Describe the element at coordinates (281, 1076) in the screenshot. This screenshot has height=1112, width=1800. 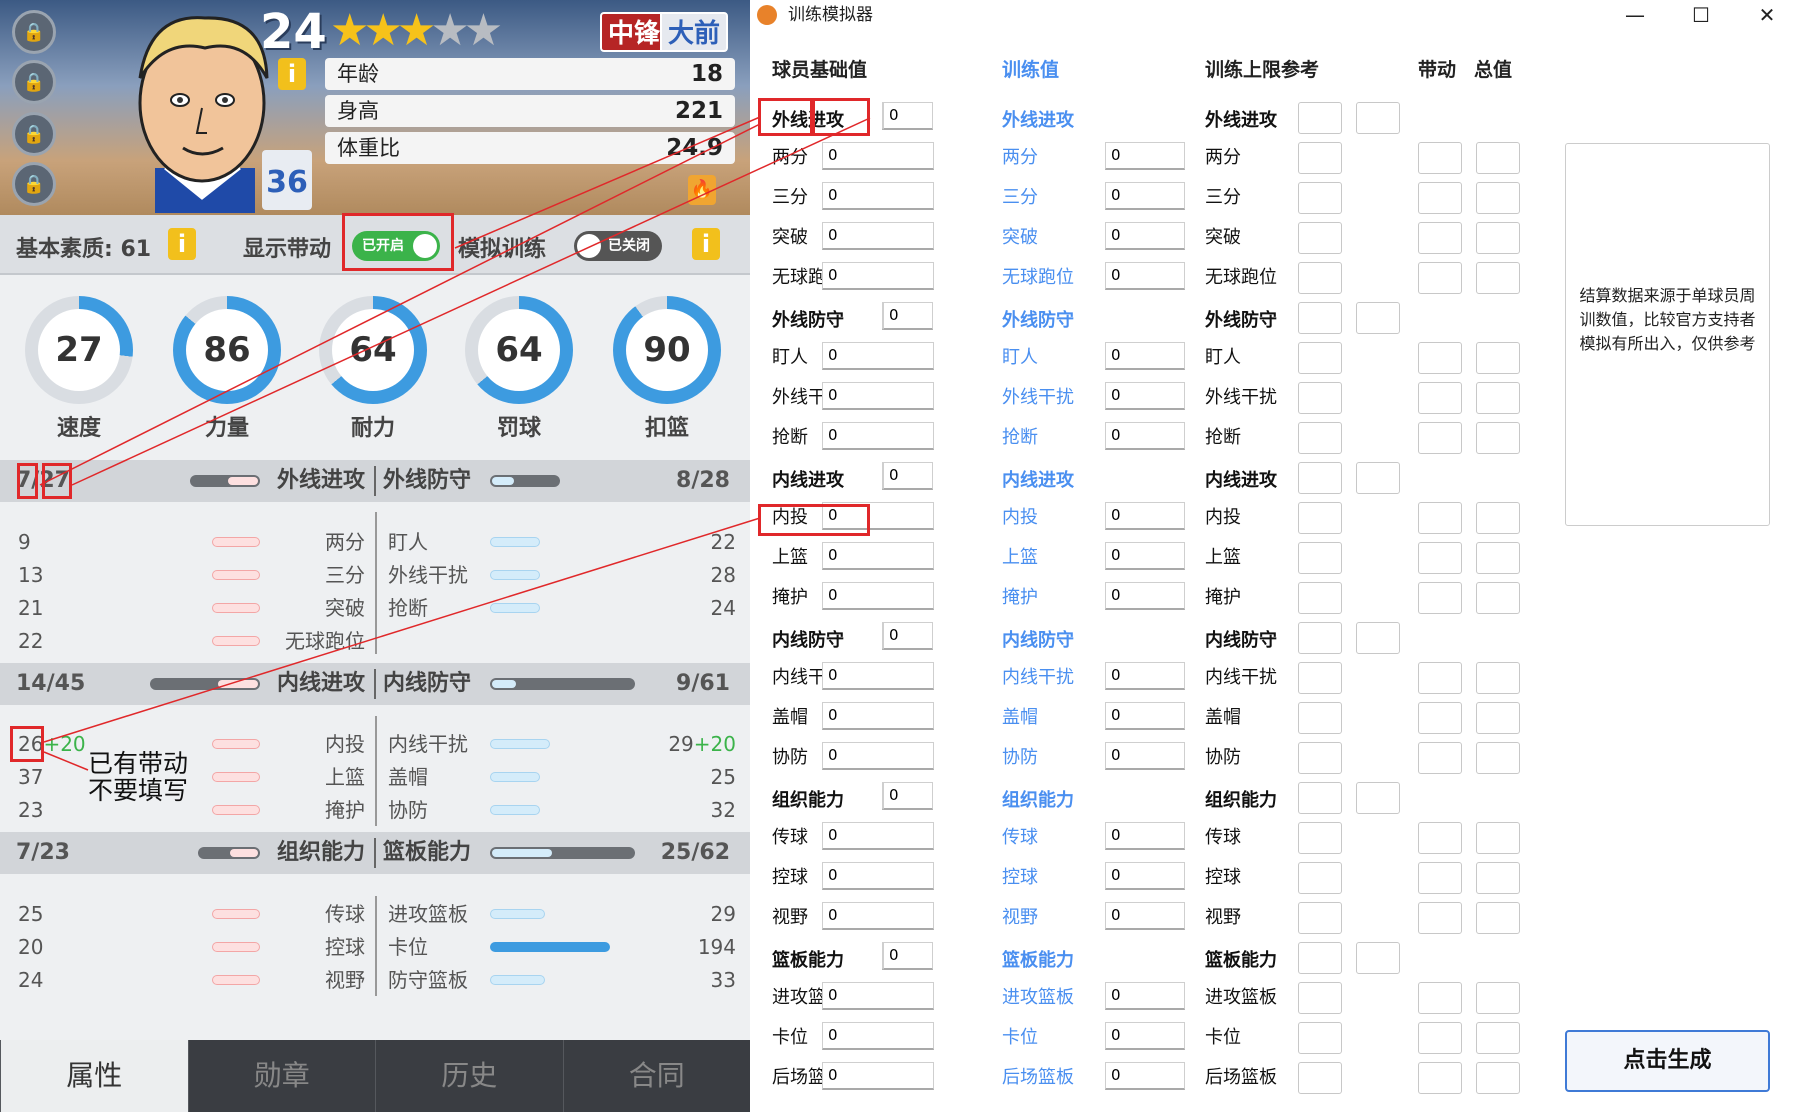
I see `tab-badges: 勋章` at that location.